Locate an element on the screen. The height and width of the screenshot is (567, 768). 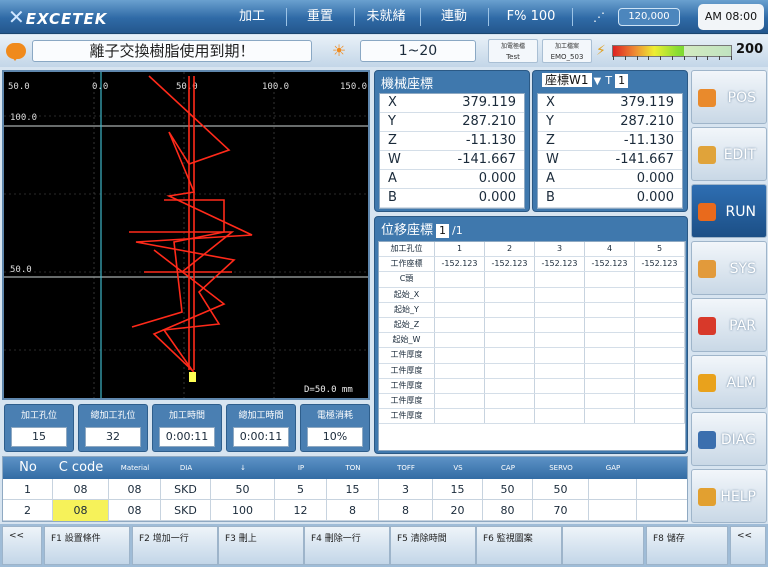
column-header: Material is located at coordinates (135, 468).